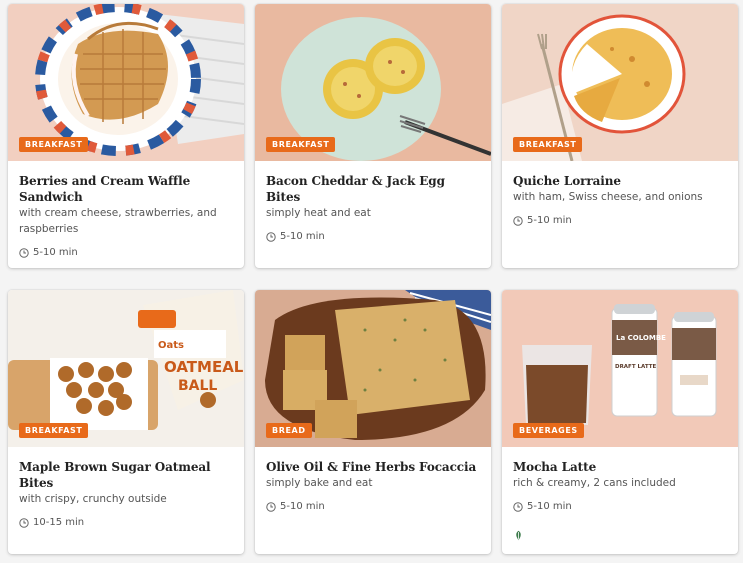 This screenshot has width=743, height=563. Describe the element at coordinates (127, 189) in the screenshot. I see `recipe-title: Berries and Cream Waffle Sandwich` at that location.